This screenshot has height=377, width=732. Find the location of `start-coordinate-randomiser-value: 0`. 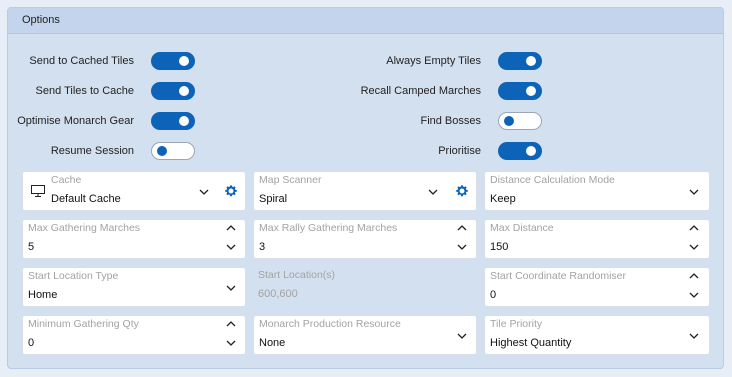

start-coordinate-randomiser-value: 0 is located at coordinates (493, 295).